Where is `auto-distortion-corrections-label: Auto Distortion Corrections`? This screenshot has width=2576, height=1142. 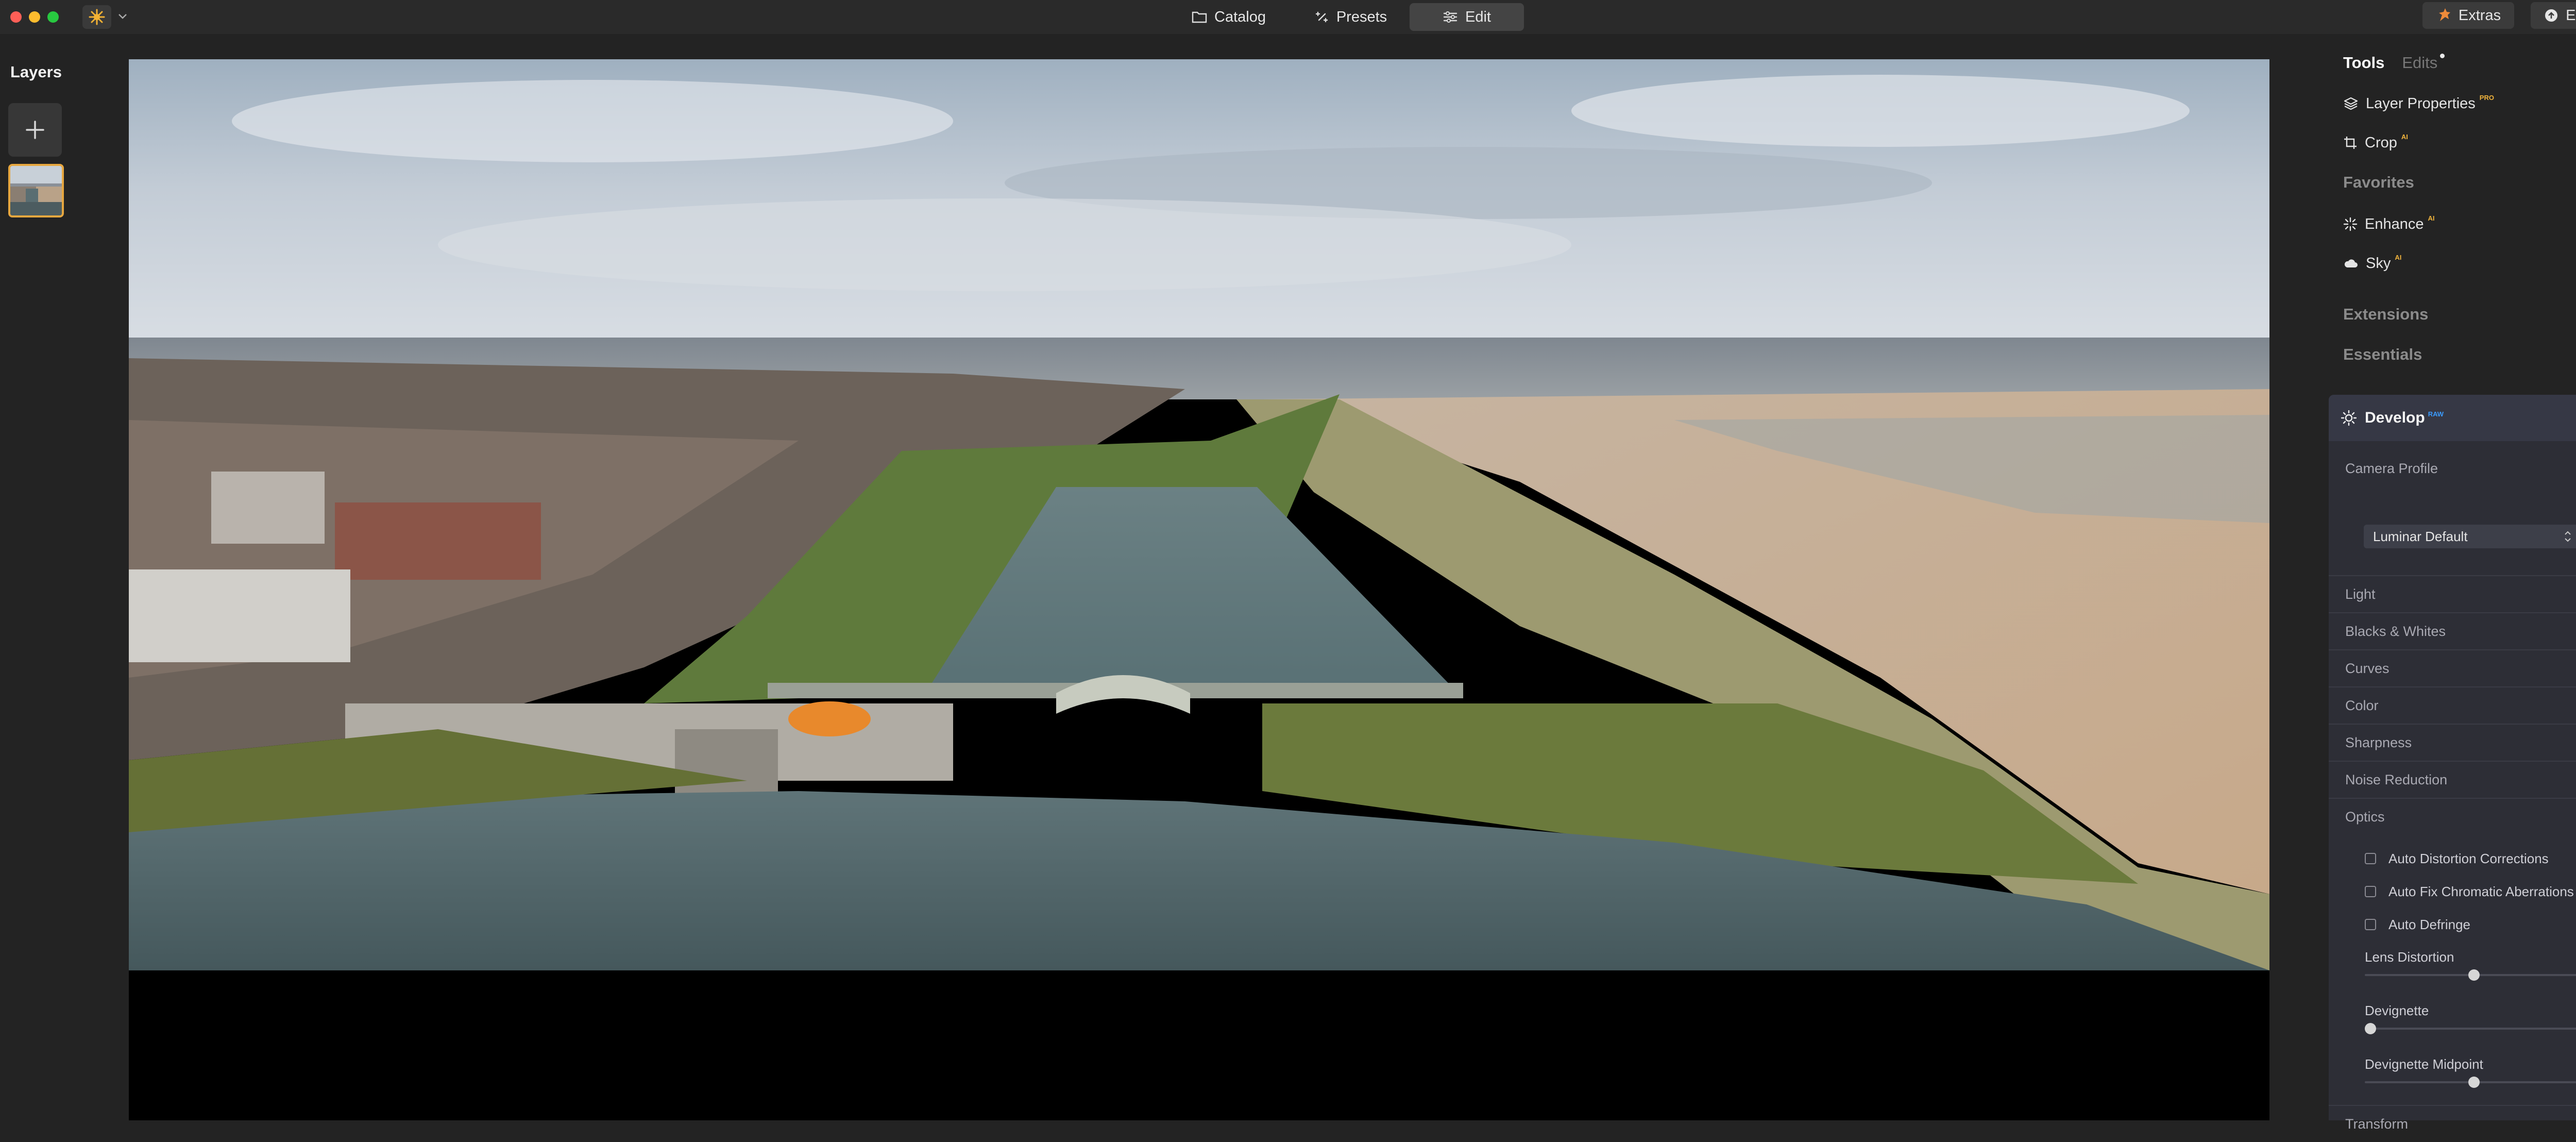
auto-distortion-corrections-label: Auto Distortion Corrections is located at coordinates (2468, 859).